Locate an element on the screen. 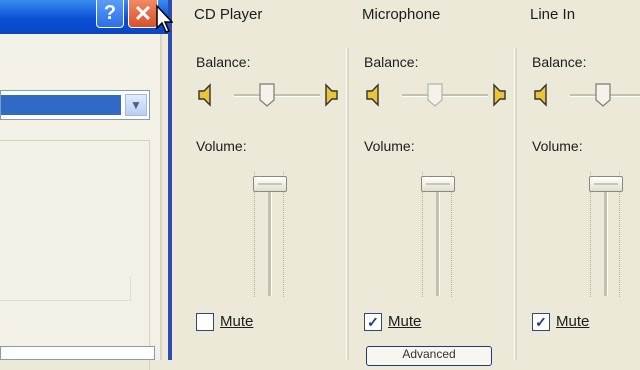 This screenshot has width=640, height=370. disabled-field is located at coordinates (65, 288).